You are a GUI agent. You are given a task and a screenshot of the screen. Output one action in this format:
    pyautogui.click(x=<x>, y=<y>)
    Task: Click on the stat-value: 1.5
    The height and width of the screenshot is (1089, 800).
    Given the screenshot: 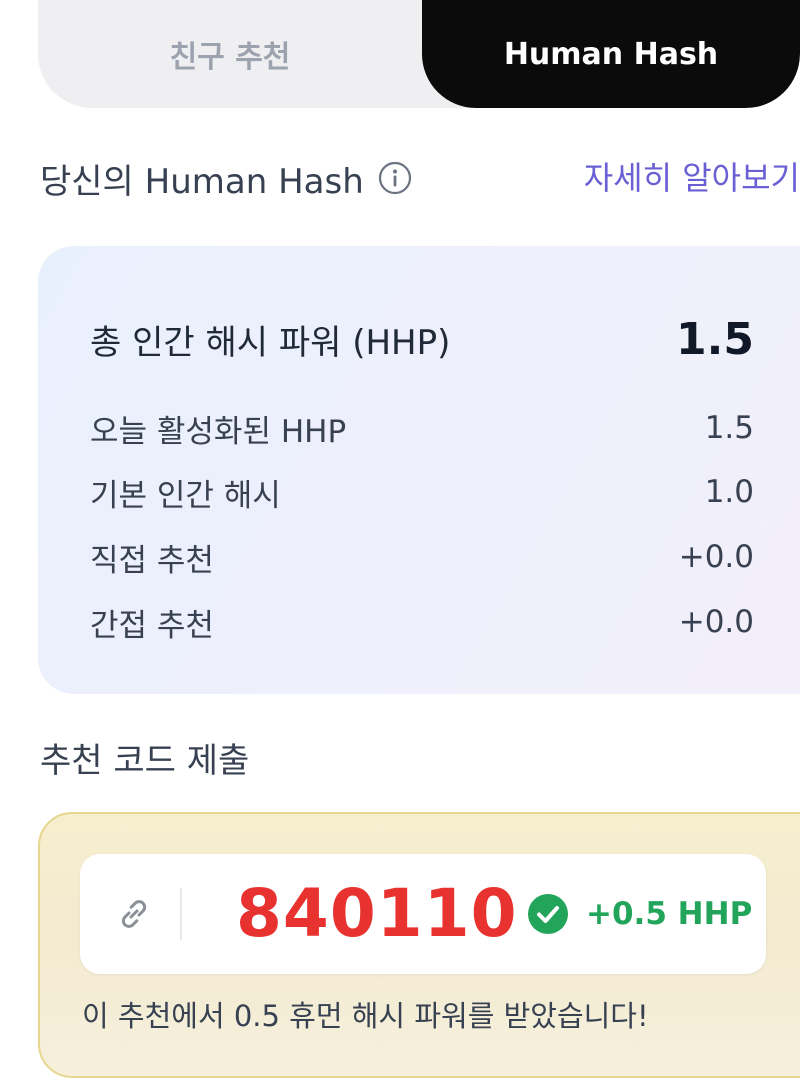 What is the action you would take?
    pyautogui.click(x=729, y=428)
    